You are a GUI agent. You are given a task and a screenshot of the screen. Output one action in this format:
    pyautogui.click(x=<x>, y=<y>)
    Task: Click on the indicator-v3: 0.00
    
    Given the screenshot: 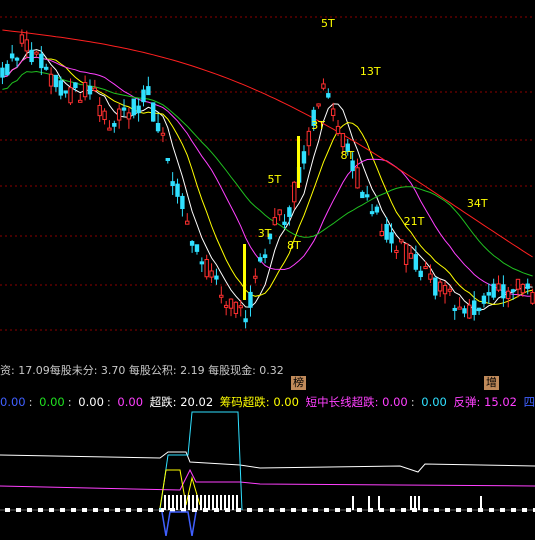 What is the action you would take?
    pyautogui.click(x=91, y=402)
    